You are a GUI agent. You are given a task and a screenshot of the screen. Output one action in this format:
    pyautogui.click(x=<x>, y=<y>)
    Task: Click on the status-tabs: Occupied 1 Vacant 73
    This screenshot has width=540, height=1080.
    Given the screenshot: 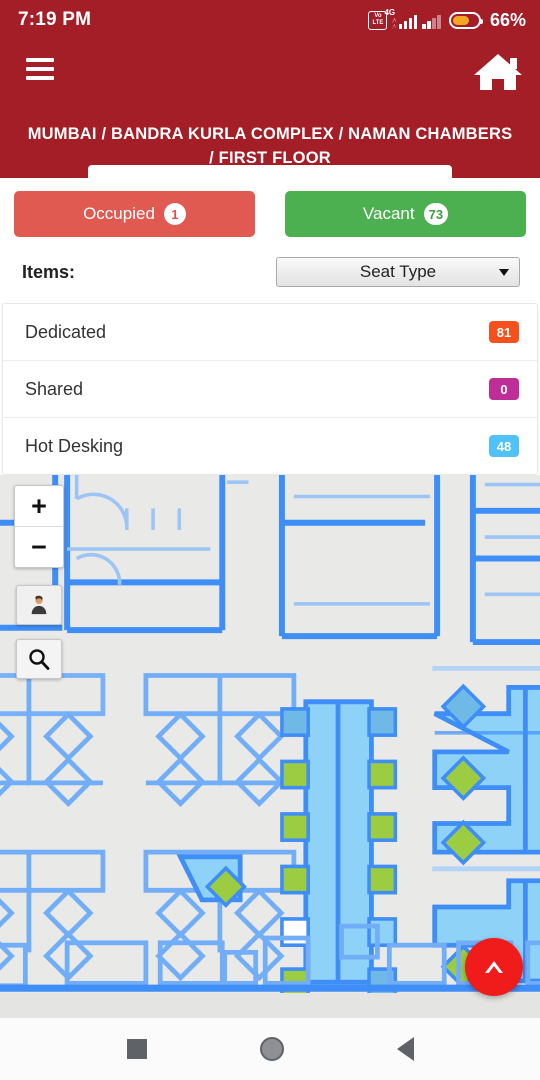 What is the action you would take?
    pyautogui.click(x=270, y=214)
    